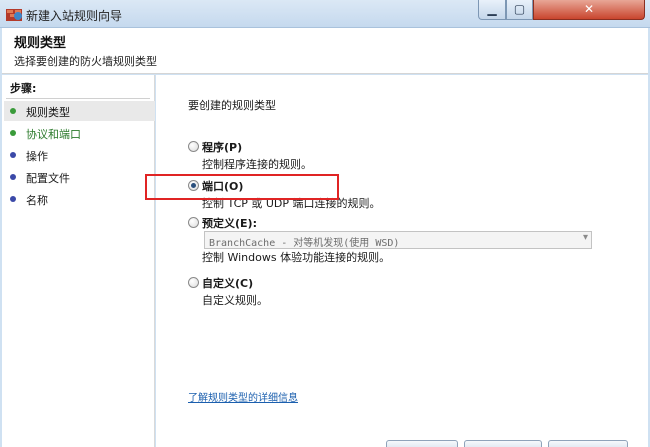 This screenshot has width=650, height=447. Describe the element at coordinates (235, 300) in the screenshot. I see `option-description: 自定义规则。` at that location.